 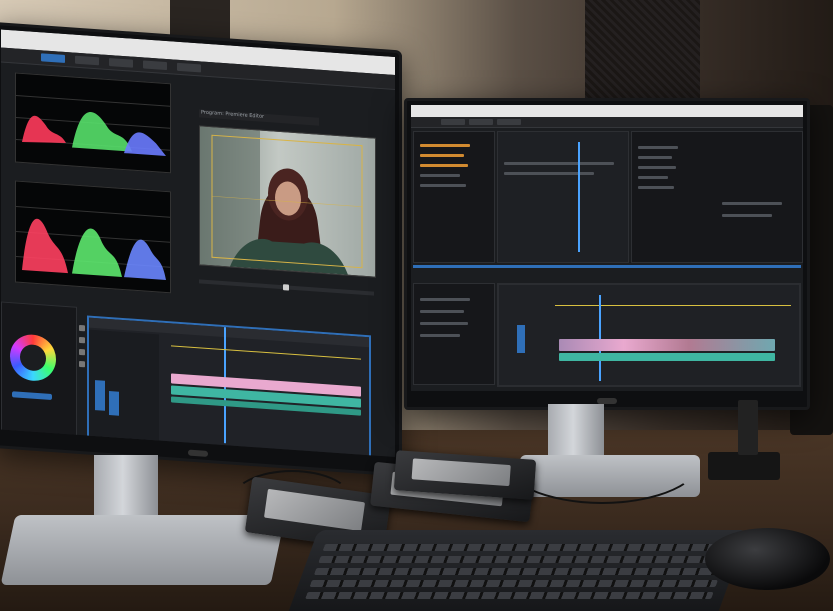 What do you see at coordinates (93, 243) in the screenshot?
I see `parade-graph` at bounding box center [93, 243].